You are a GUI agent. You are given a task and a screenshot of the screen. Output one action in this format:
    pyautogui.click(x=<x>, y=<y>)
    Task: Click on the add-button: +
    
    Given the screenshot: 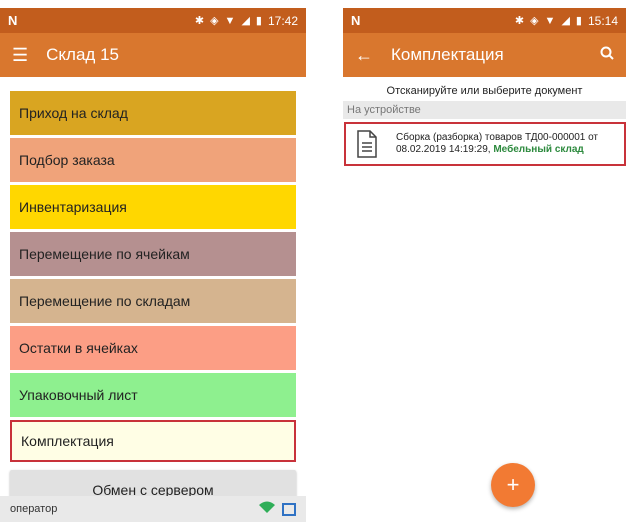 What is the action you would take?
    pyautogui.click(x=513, y=485)
    